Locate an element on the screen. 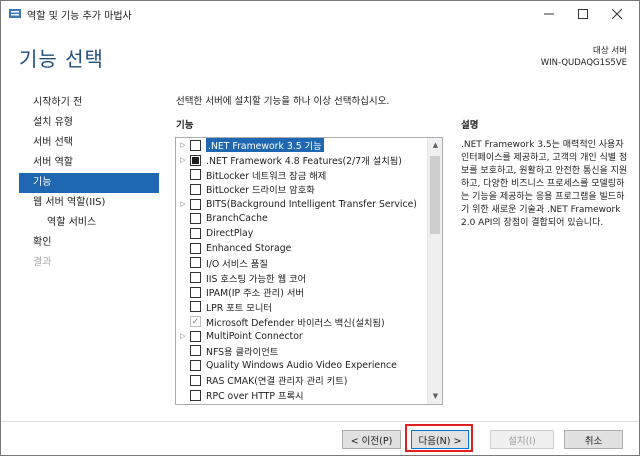 The image size is (640, 456). feature-checkbox: ✓ is located at coordinates (195, 322).